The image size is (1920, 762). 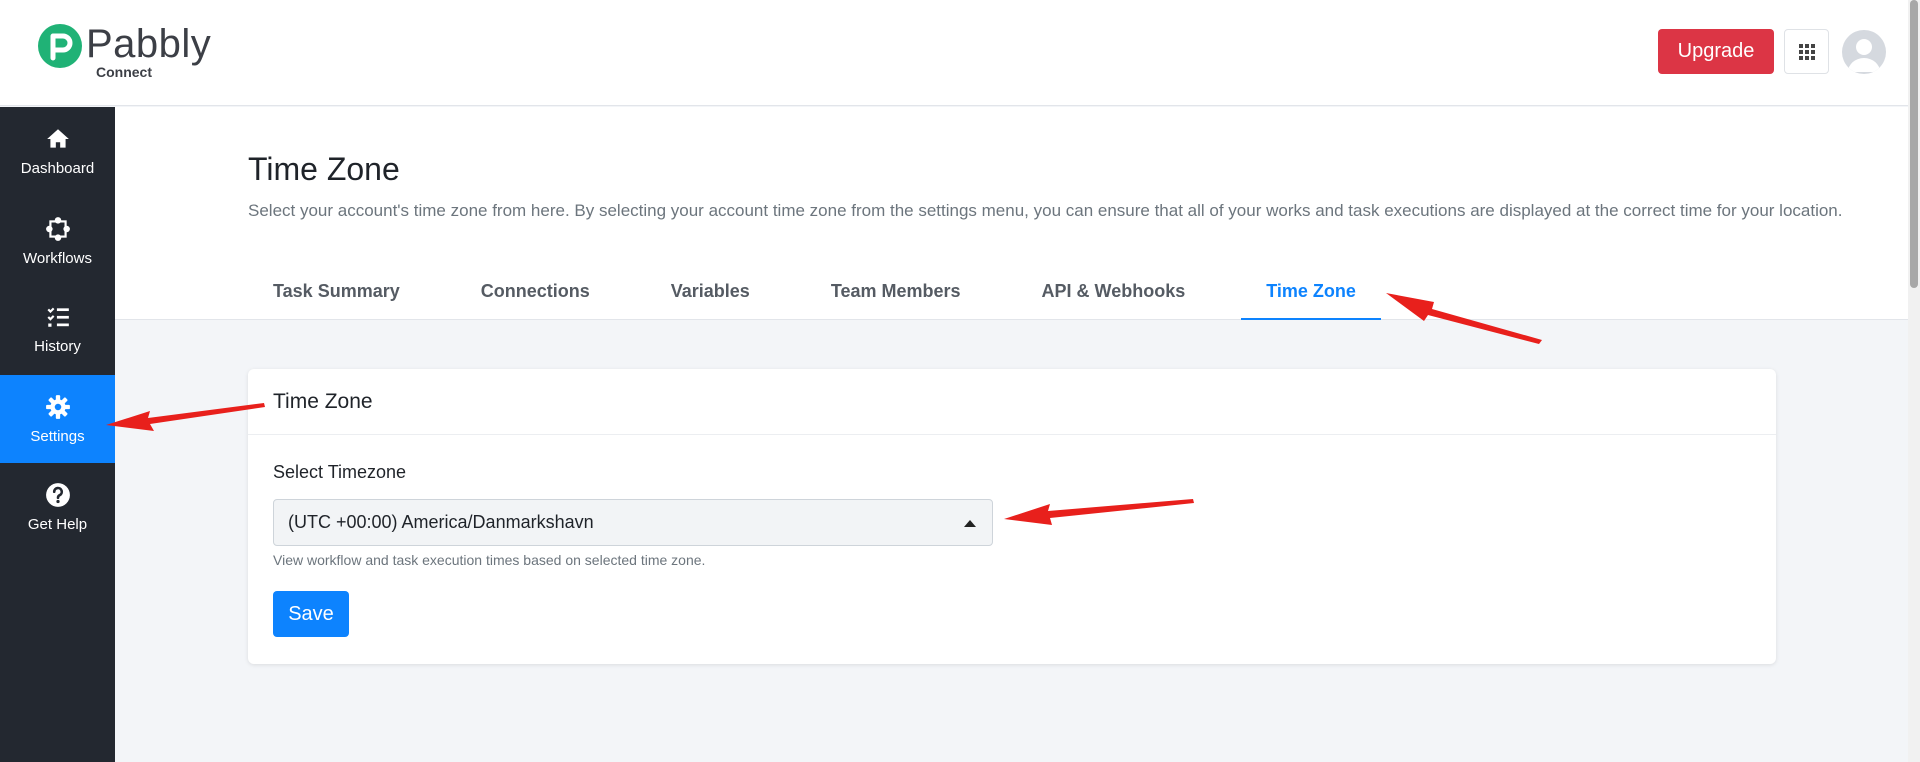 I want to click on checklist-icon, so click(x=57, y=317).